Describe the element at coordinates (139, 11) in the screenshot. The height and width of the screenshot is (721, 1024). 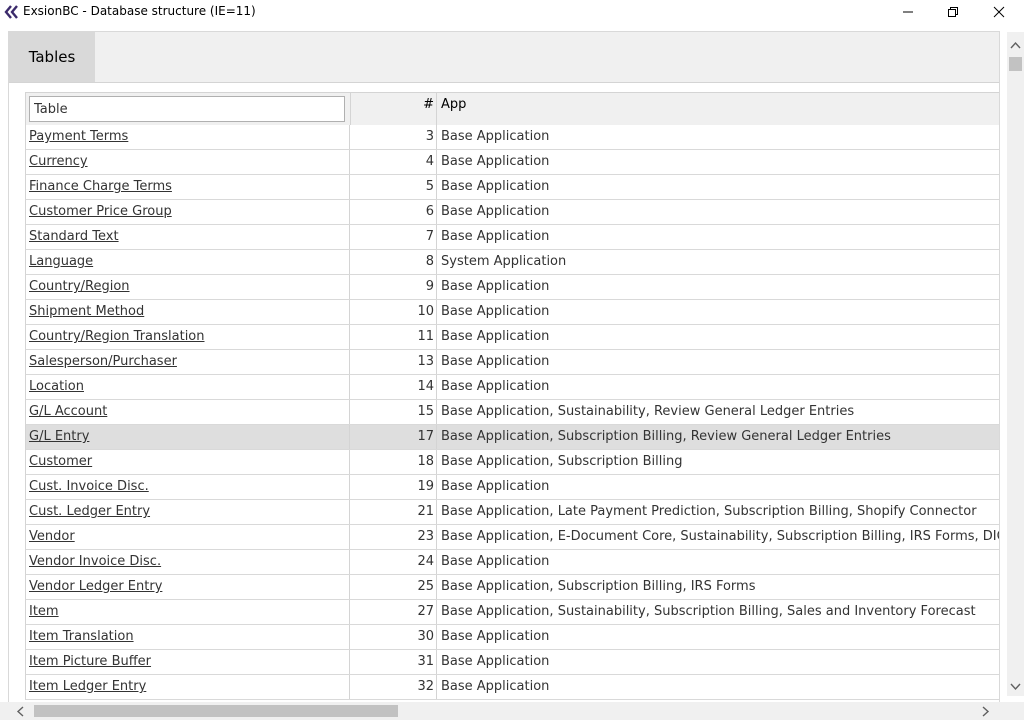
I see `window-title: ExsionBC - Database structure (IE=11)` at that location.